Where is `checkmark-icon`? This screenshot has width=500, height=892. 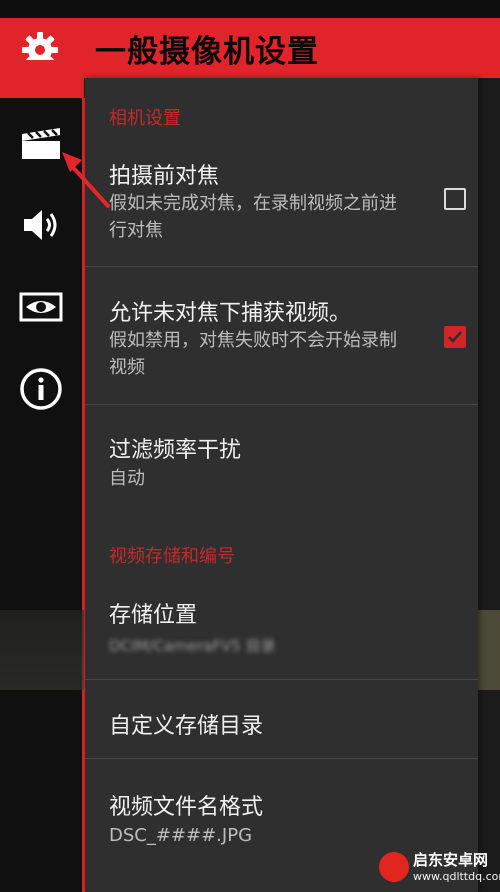
checkmark-icon is located at coordinates (455, 337).